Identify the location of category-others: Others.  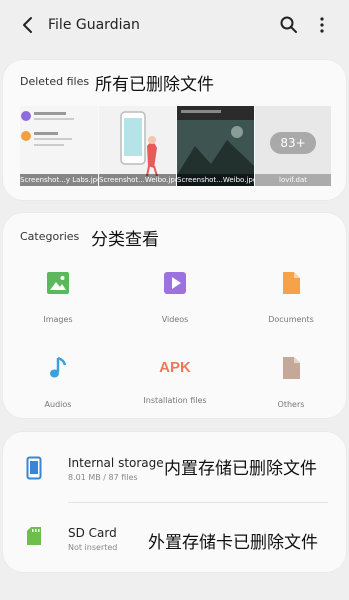
(291, 382).